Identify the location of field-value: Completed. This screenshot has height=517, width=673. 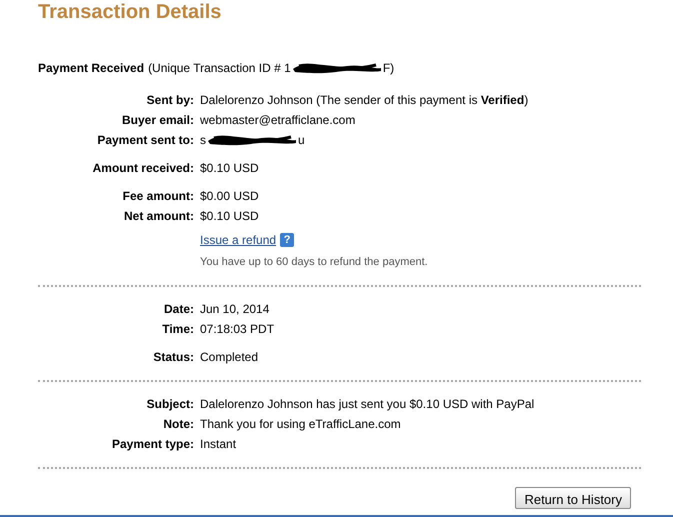
(229, 357).